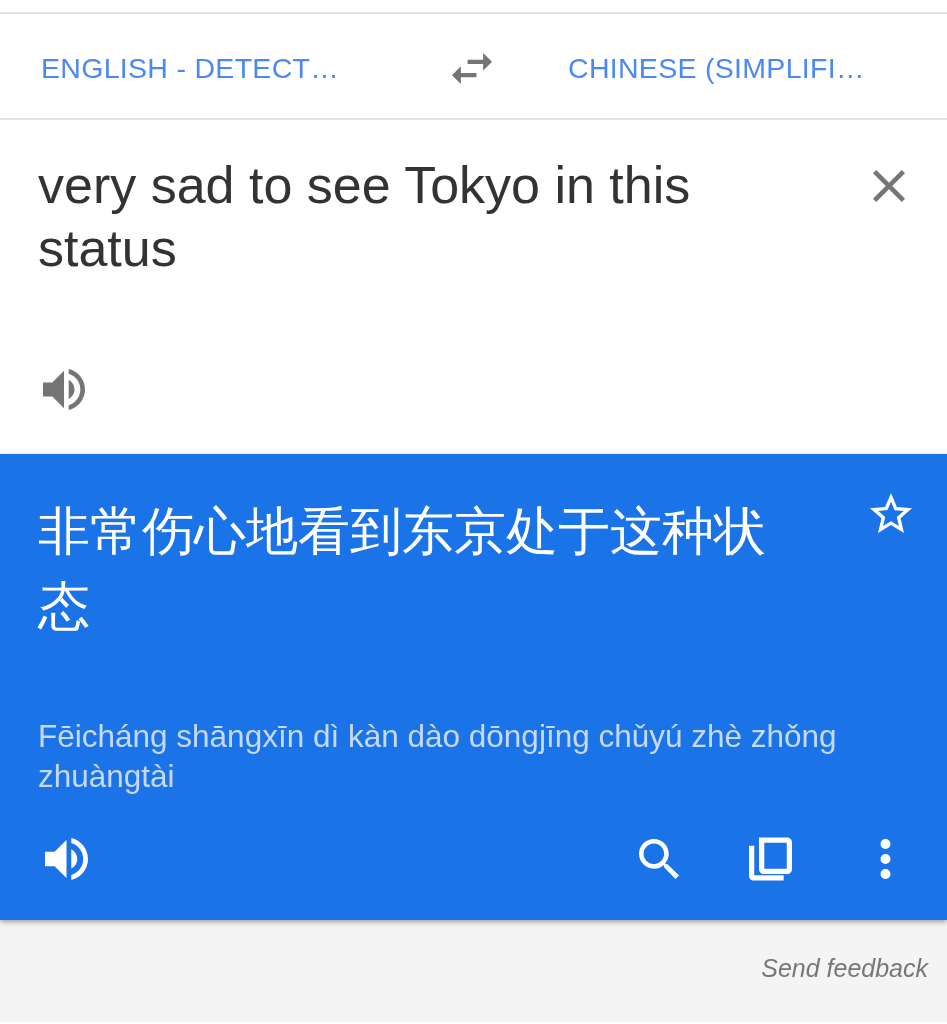 The width and height of the screenshot is (947, 1024). Describe the element at coordinates (438, 756) in the screenshot. I see `romanization-text: Fēicháng shāngxīn dì kàn dào dōngjīng chǔyú zhè zhǒng zhuàngtài` at that location.